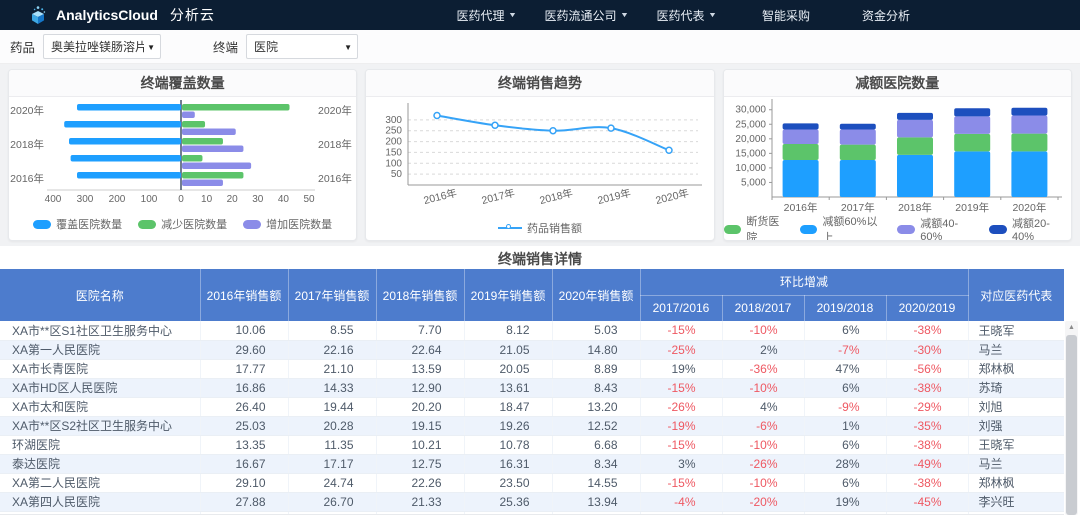  What do you see at coordinates (596, 483) in the screenshot?
I see `sales-value: 14.55` at bounding box center [596, 483].